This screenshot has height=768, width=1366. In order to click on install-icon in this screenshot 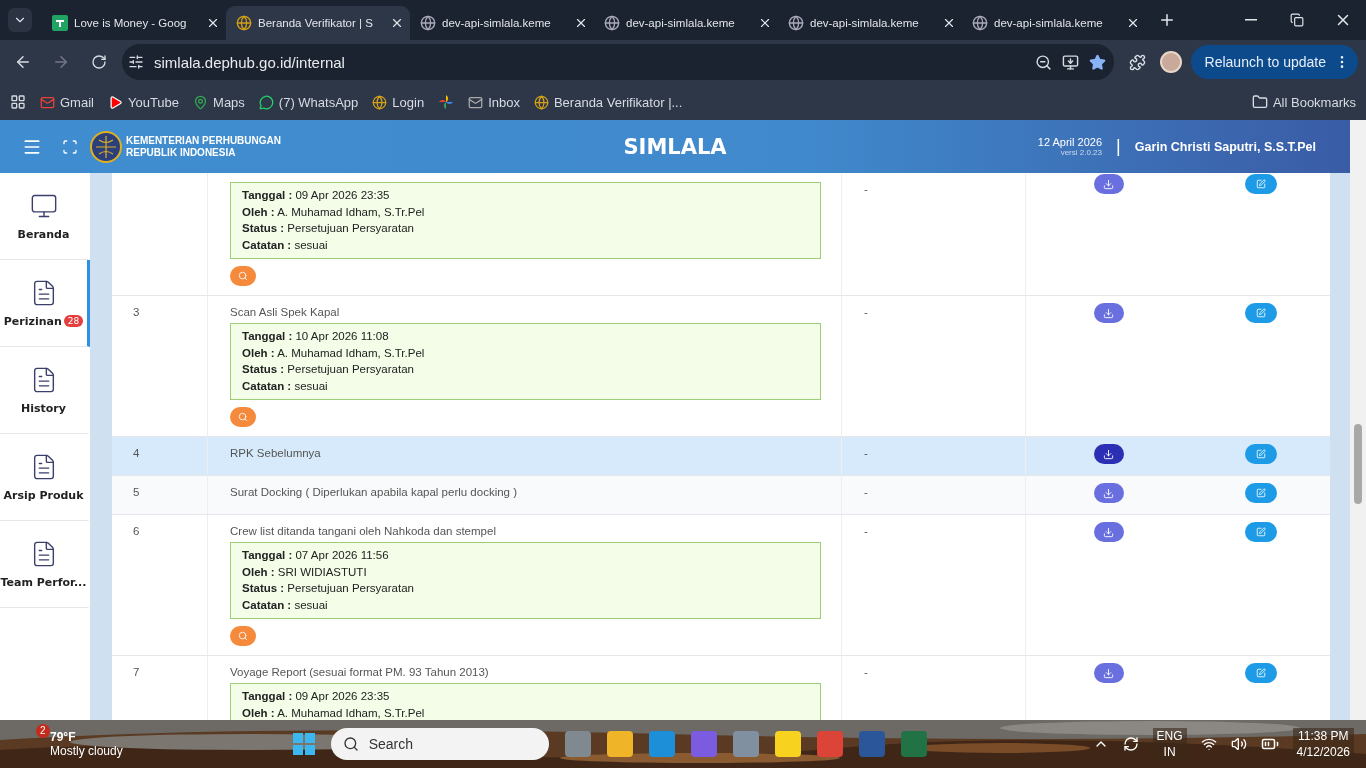, I will do `click(1070, 62)`.